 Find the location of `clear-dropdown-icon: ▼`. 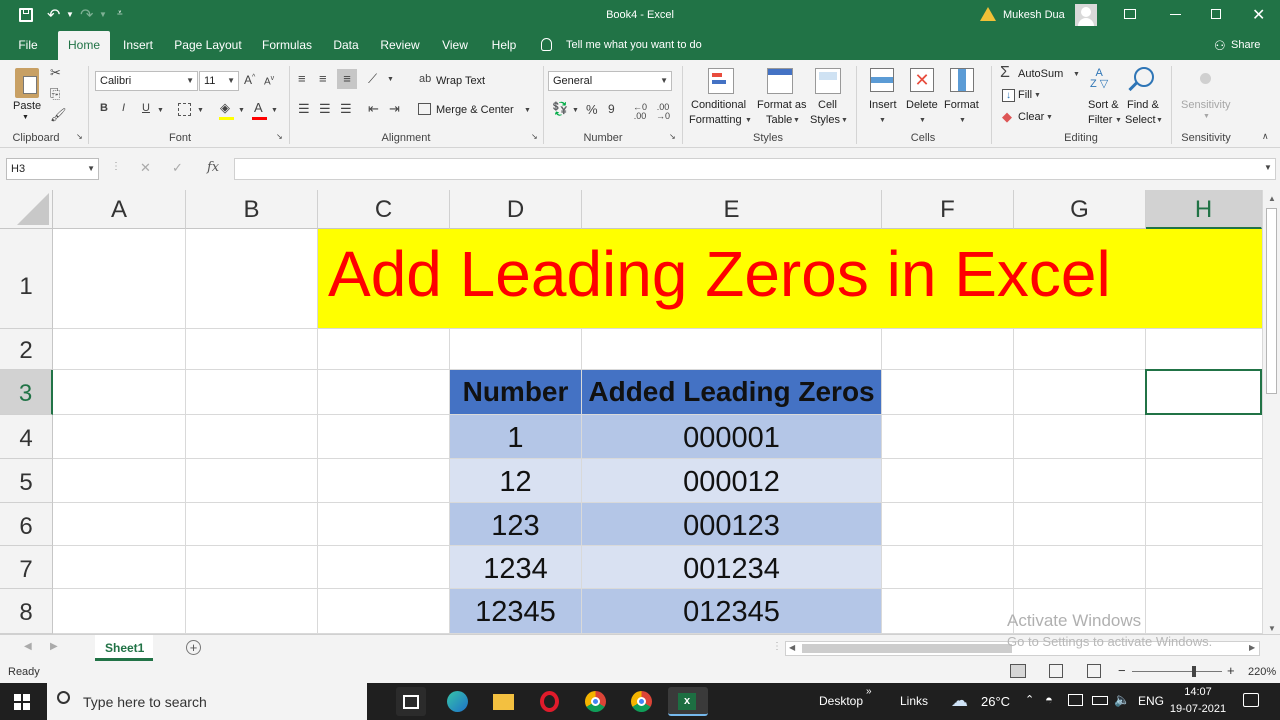

clear-dropdown-icon: ▼ is located at coordinates (1049, 117).